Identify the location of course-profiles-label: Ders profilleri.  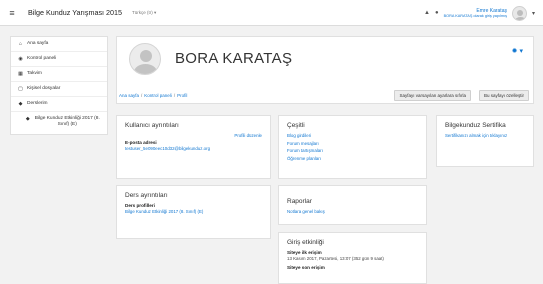
(140, 205).